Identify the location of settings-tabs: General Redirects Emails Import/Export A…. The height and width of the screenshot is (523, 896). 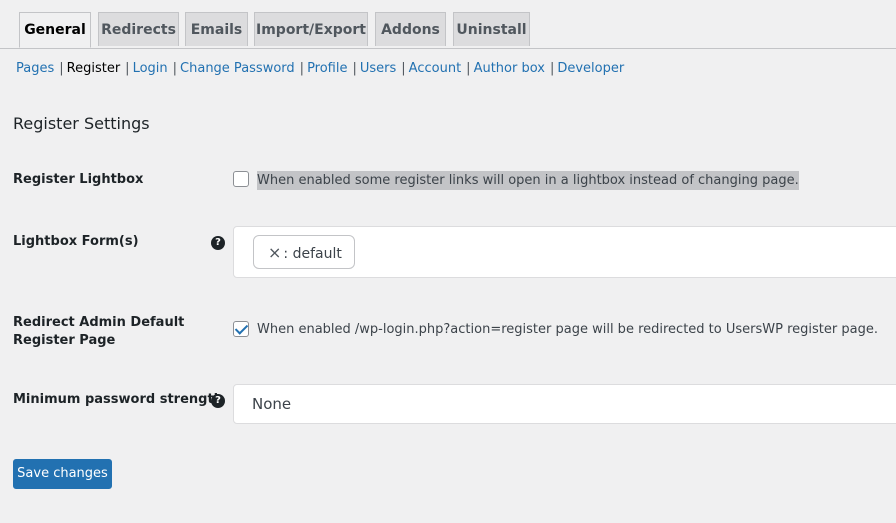
(448, 30).